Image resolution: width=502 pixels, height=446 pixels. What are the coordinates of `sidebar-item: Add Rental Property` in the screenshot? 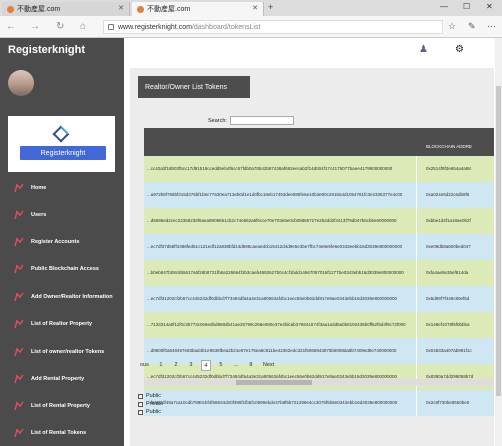 It's located at (62, 379).